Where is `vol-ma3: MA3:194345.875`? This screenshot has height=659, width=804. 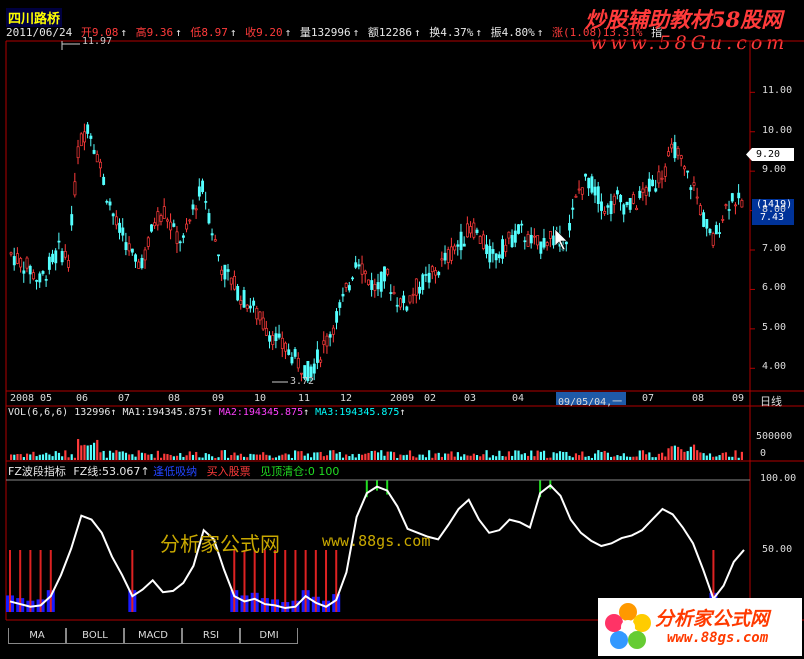 vol-ma3: MA3:194345.875 is located at coordinates (357, 412).